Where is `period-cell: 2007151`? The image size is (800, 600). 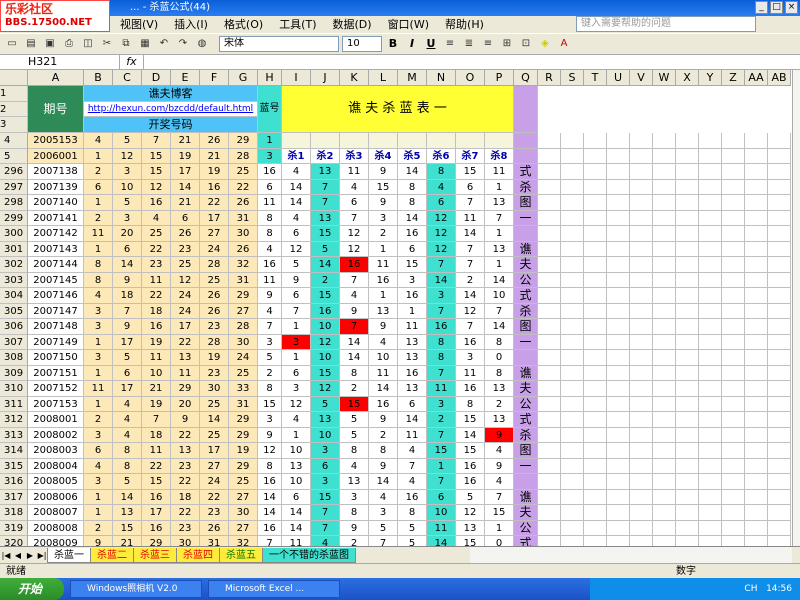 period-cell: 2007151 is located at coordinates (56, 373).